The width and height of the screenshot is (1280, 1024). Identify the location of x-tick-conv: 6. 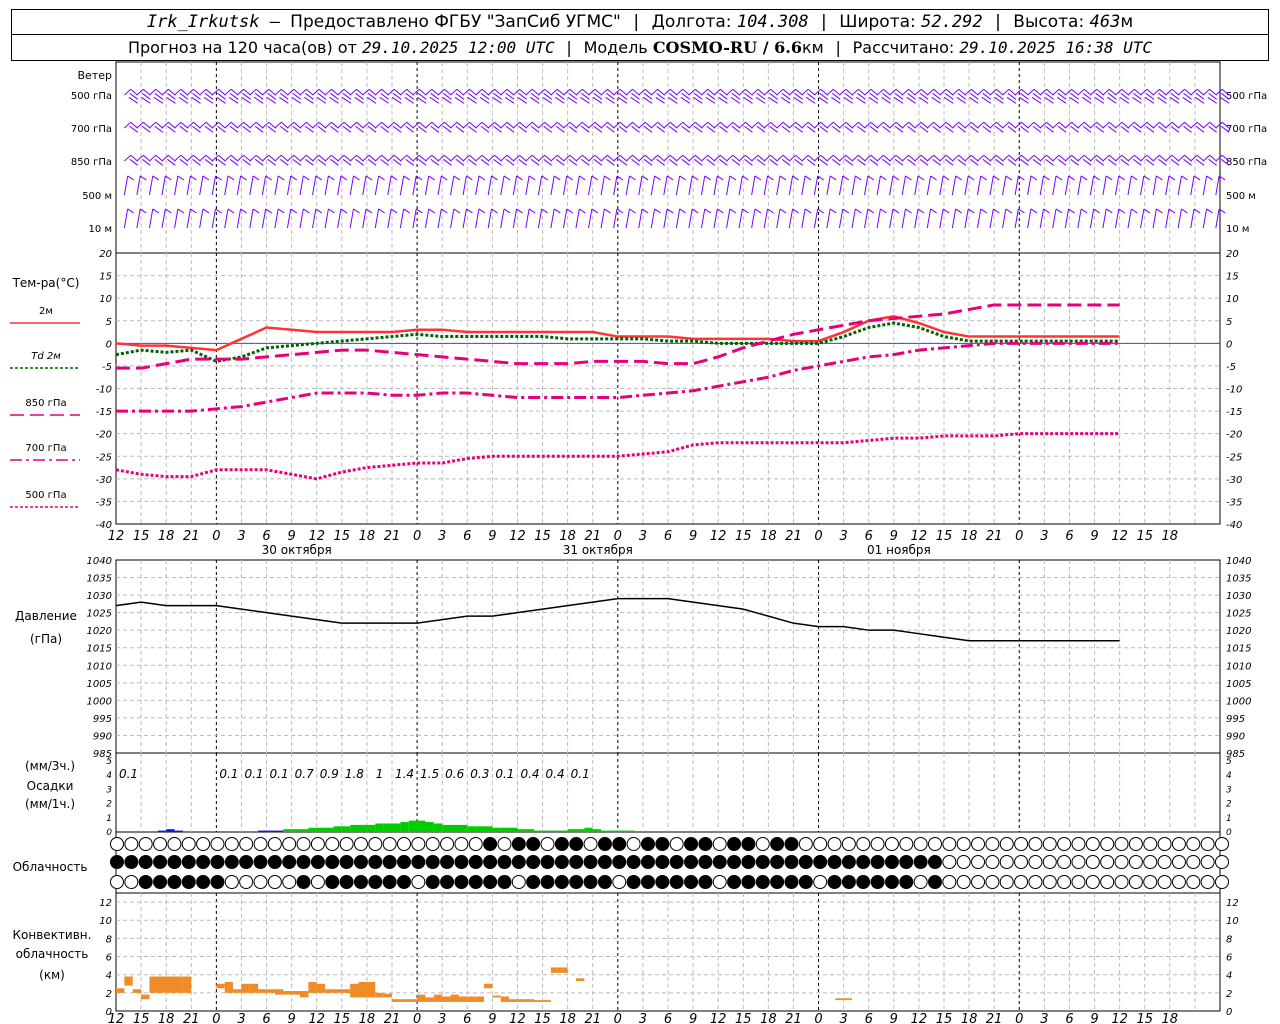
(266, 1018).